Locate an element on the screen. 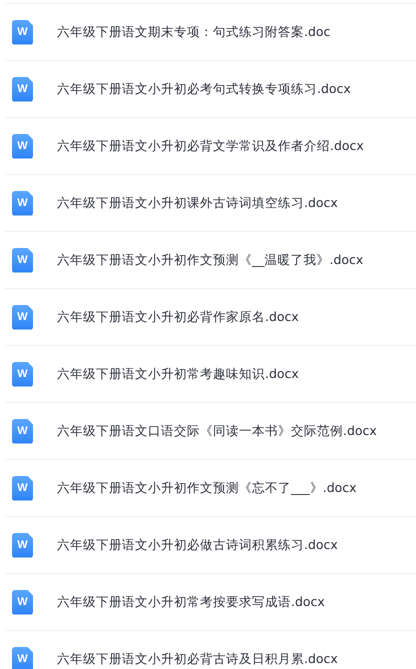 Image resolution: width=416 pixels, height=669 pixels. file-name: 六年级下册语文小升初作文预测《__温暖了我》.docx is located at coordinates (210, 260).